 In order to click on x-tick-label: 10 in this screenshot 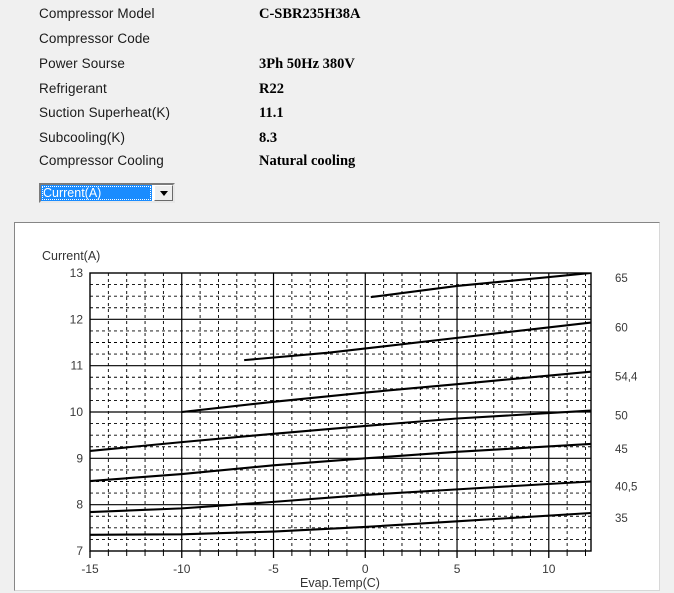, I will do `click(549, 569)`.